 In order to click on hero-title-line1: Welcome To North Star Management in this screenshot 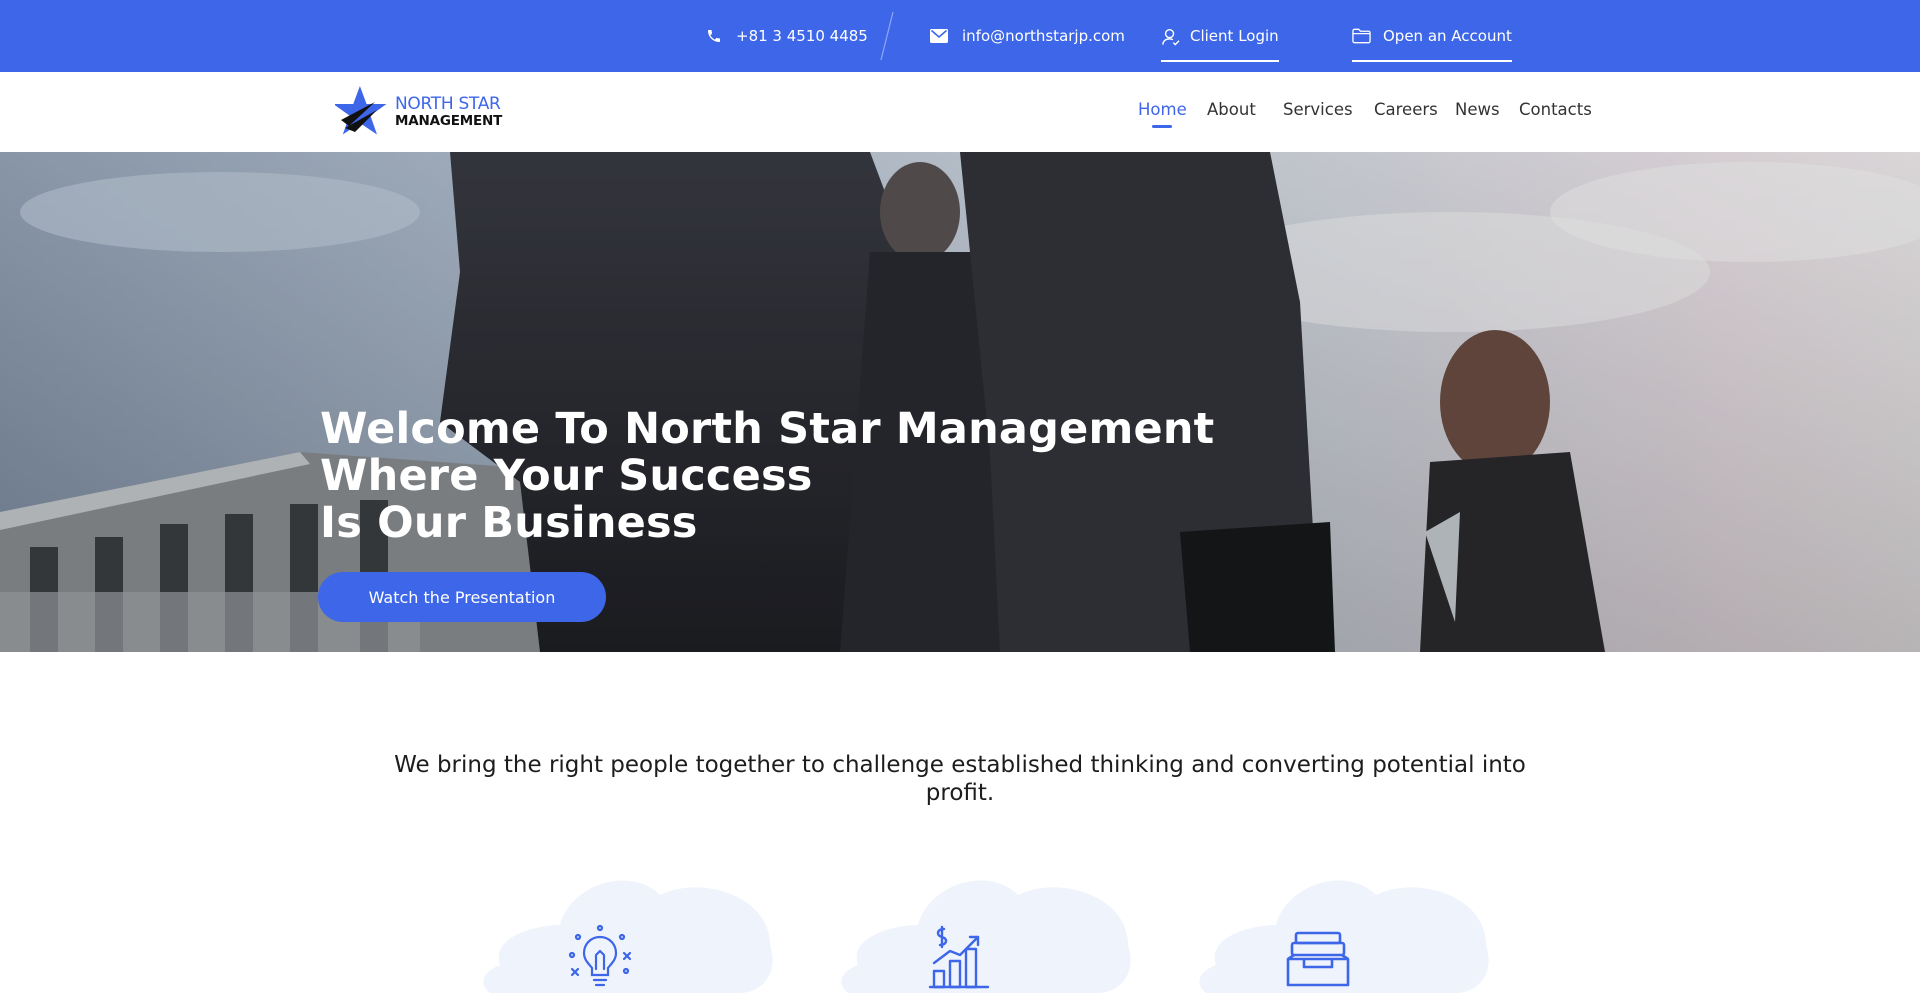, I will do `click(767, 429)`.